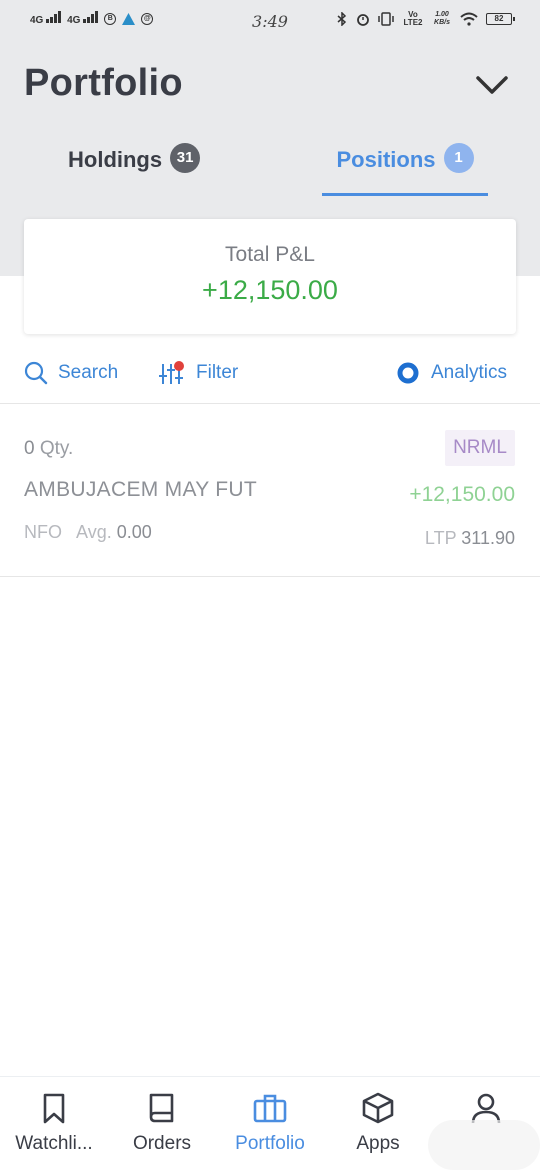  I want to click on chevron-down-button, so click(492, 86).